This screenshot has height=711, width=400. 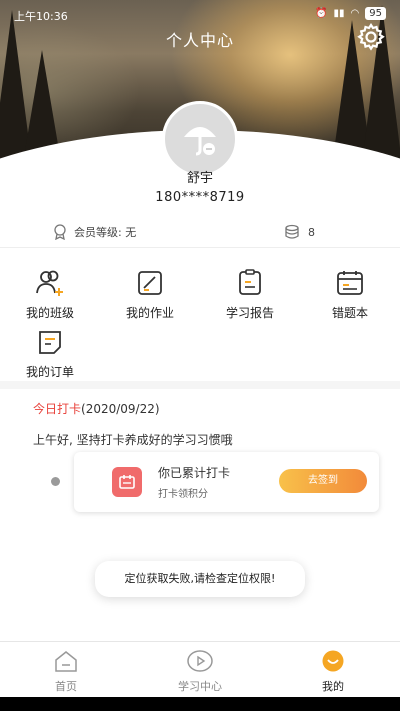 I want to click on grid-label-my-class: 我的班级, so click(x=49, y=313).